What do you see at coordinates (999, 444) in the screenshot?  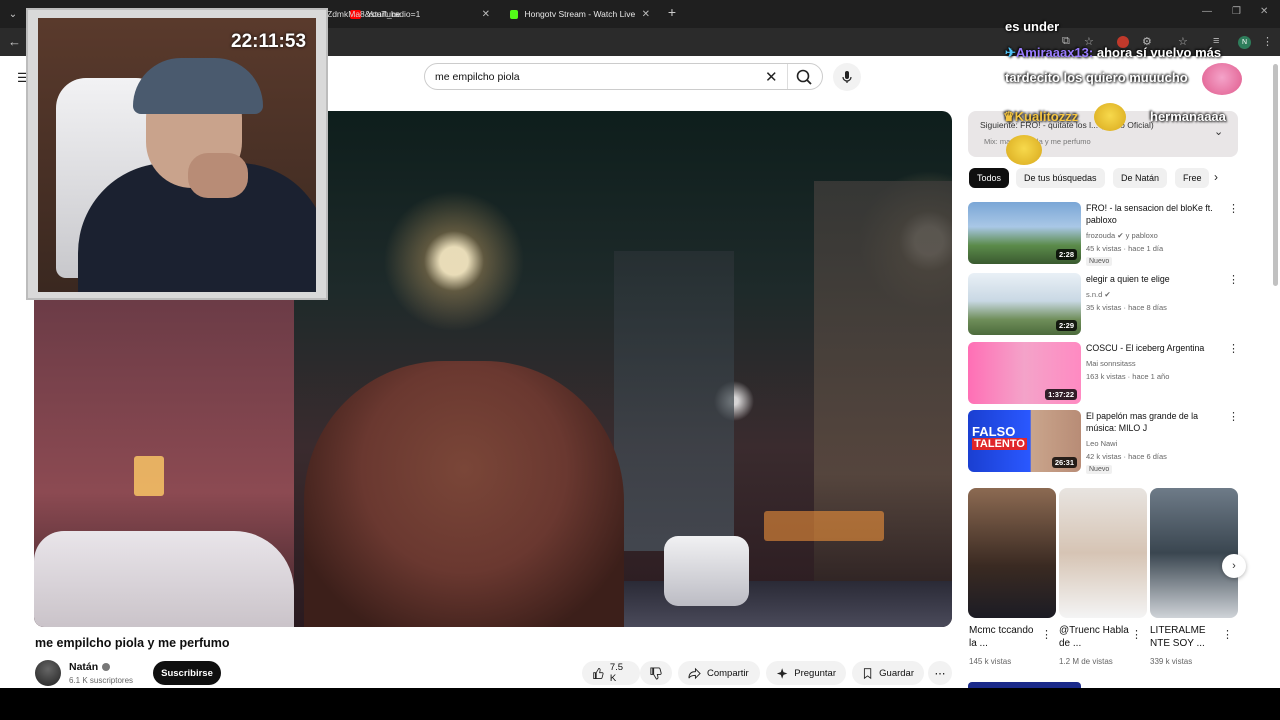 I see `thumbnail-text: TALENTO` at bounding box center [999, 444].